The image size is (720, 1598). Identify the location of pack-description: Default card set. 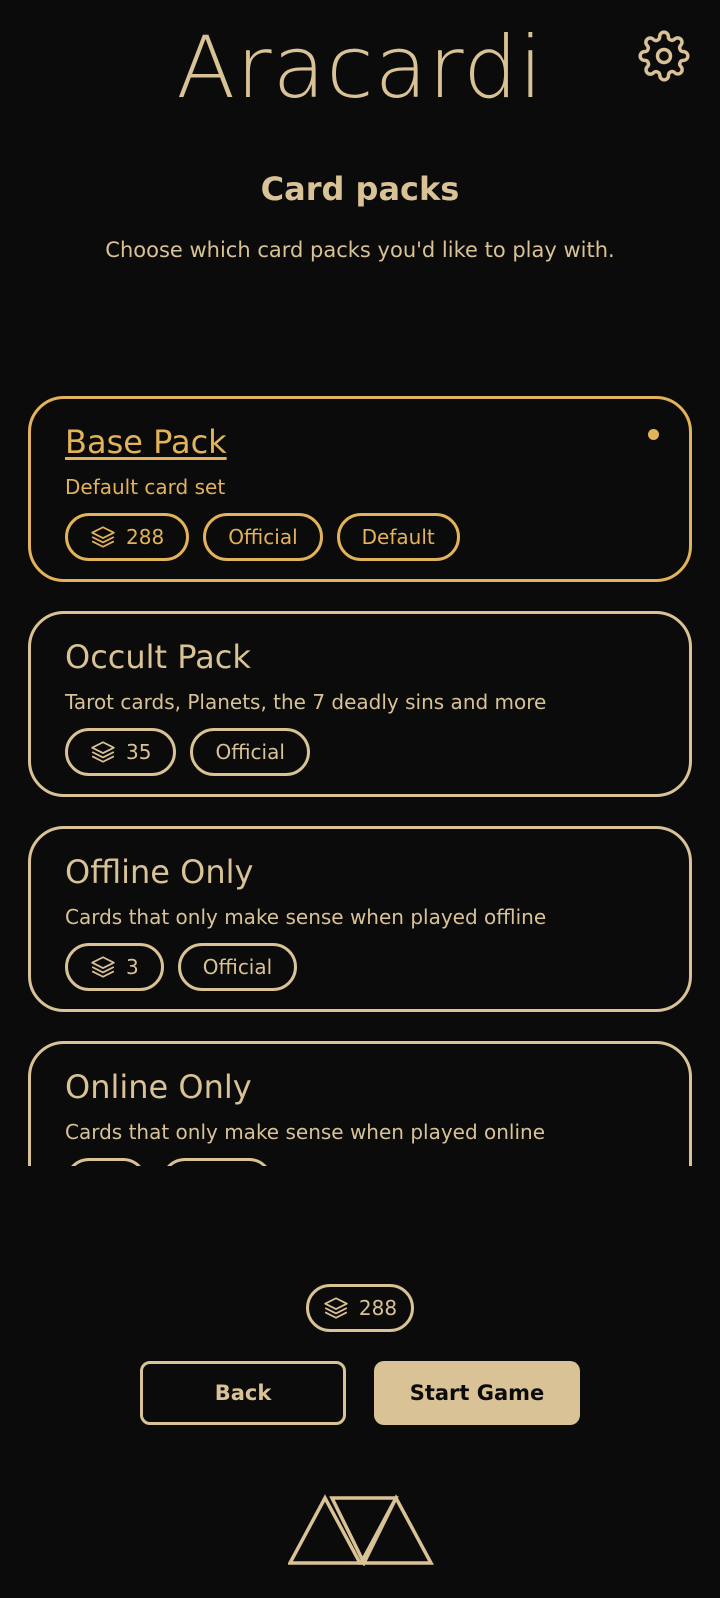
(145, 487).